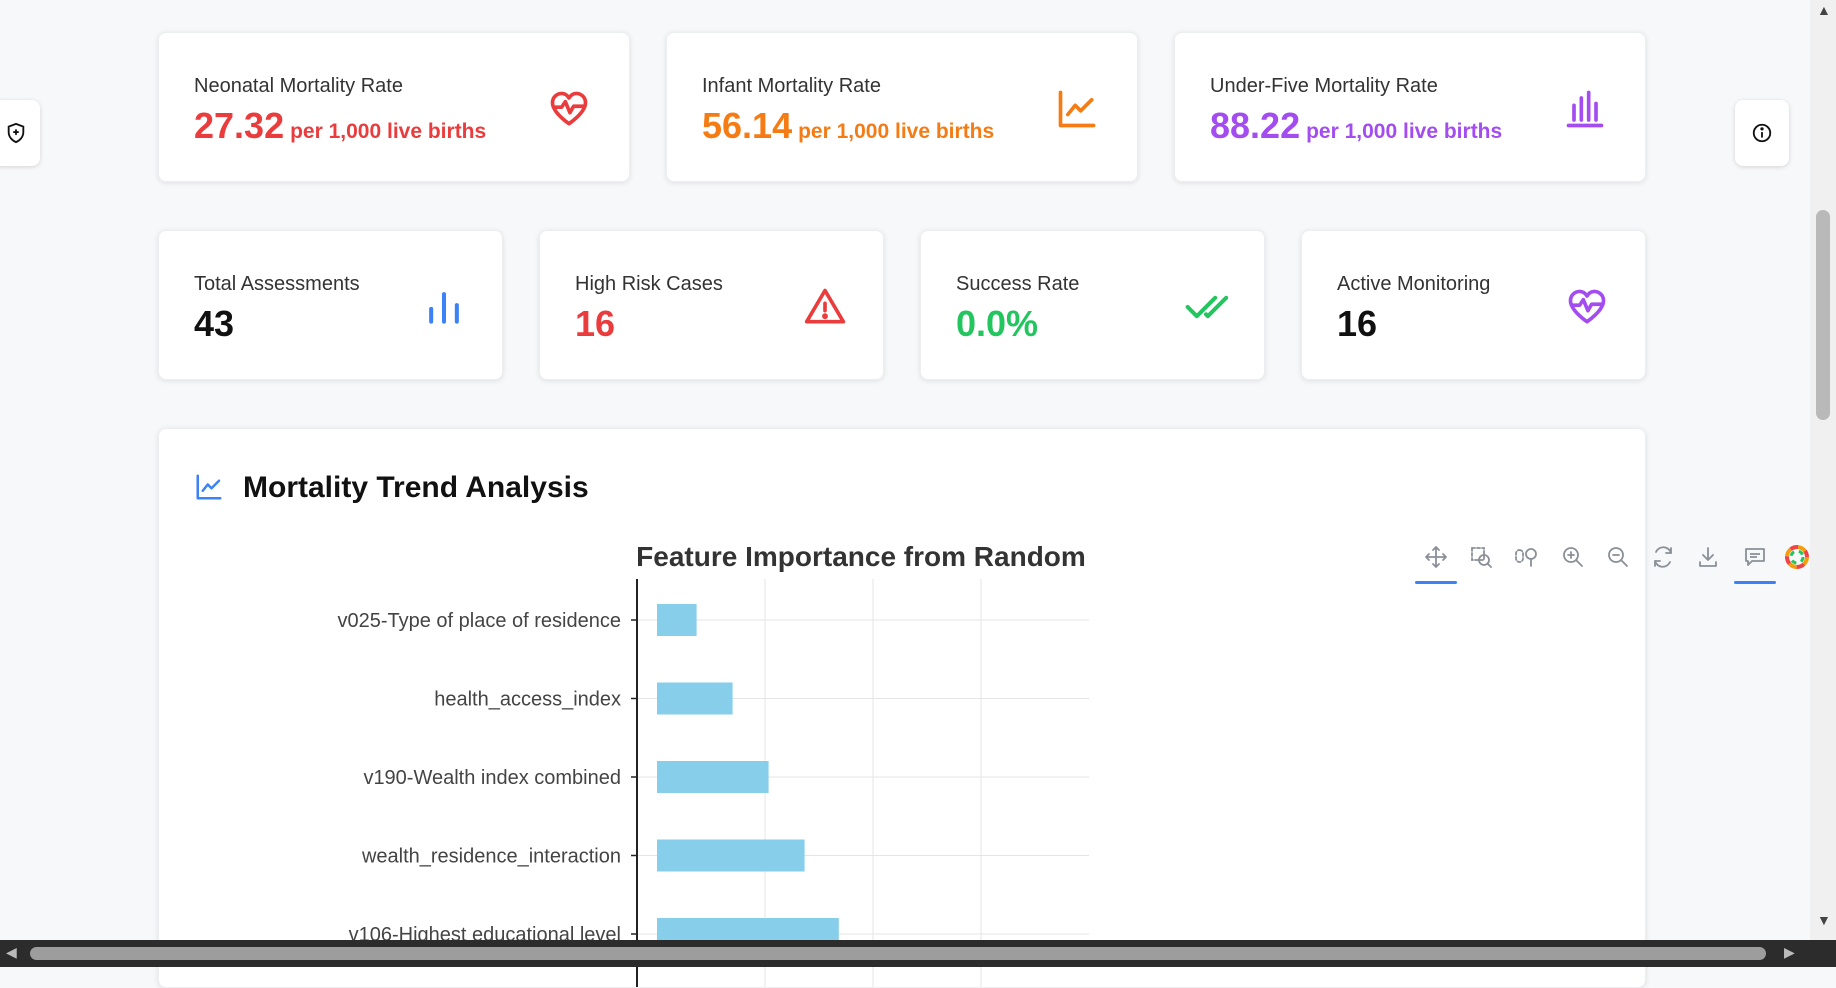  I want to click on chart-title: Feature Importance from Random, so click(861, 556).